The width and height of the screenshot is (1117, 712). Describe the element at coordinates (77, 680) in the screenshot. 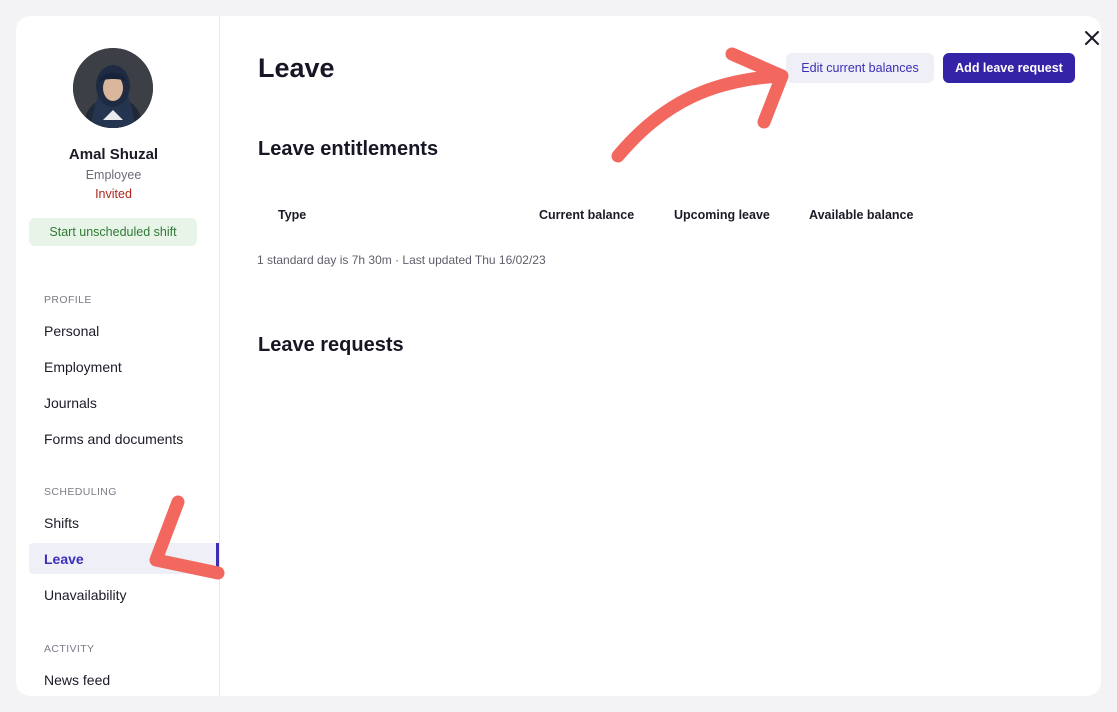

I see `sidebar-item-news-feed: News feed` at that location.